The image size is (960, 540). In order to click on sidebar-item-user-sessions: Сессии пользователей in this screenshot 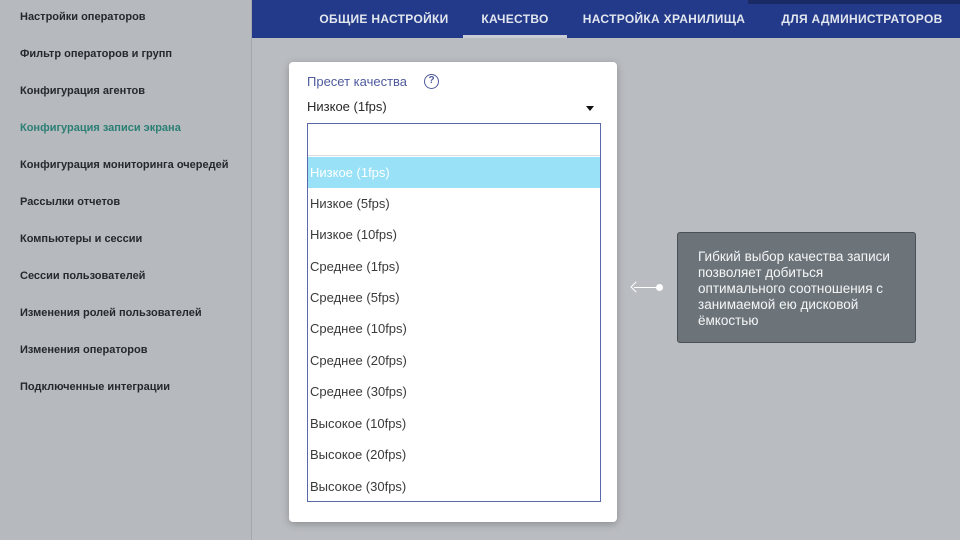, I will do `click(82, 276)`.